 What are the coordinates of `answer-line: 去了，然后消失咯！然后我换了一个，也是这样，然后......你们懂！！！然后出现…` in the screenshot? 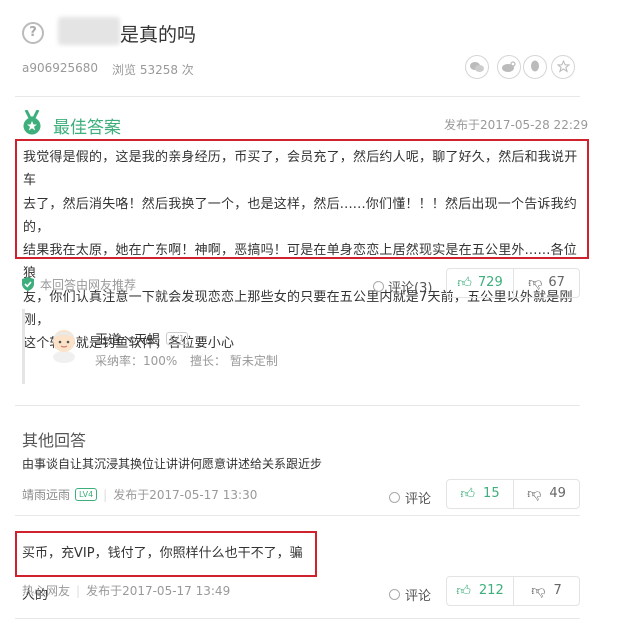 It's located at (300, 215).